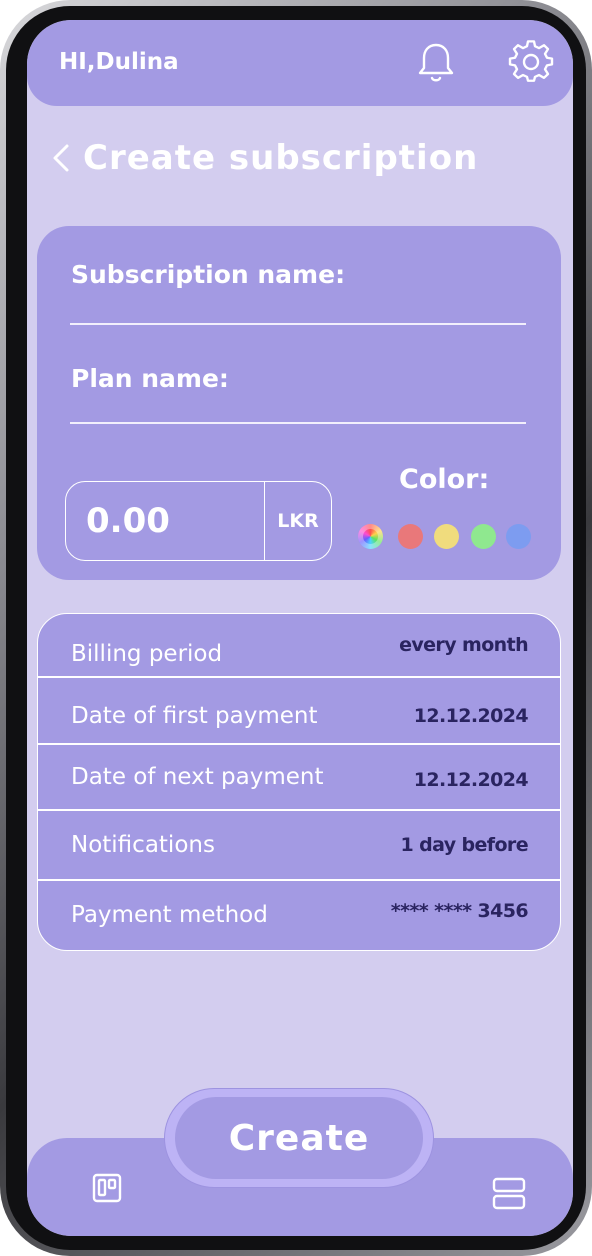  Describe the element at coordinates (297, 521) in the screenshot. I see `currency-selector: LKR` at that location.